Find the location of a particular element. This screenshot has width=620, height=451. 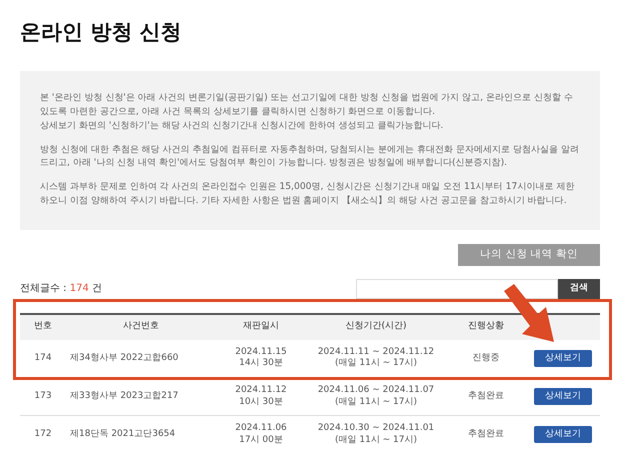

table-cell: 제34형사부 2022고합660 is located at coordinates (141, 359).